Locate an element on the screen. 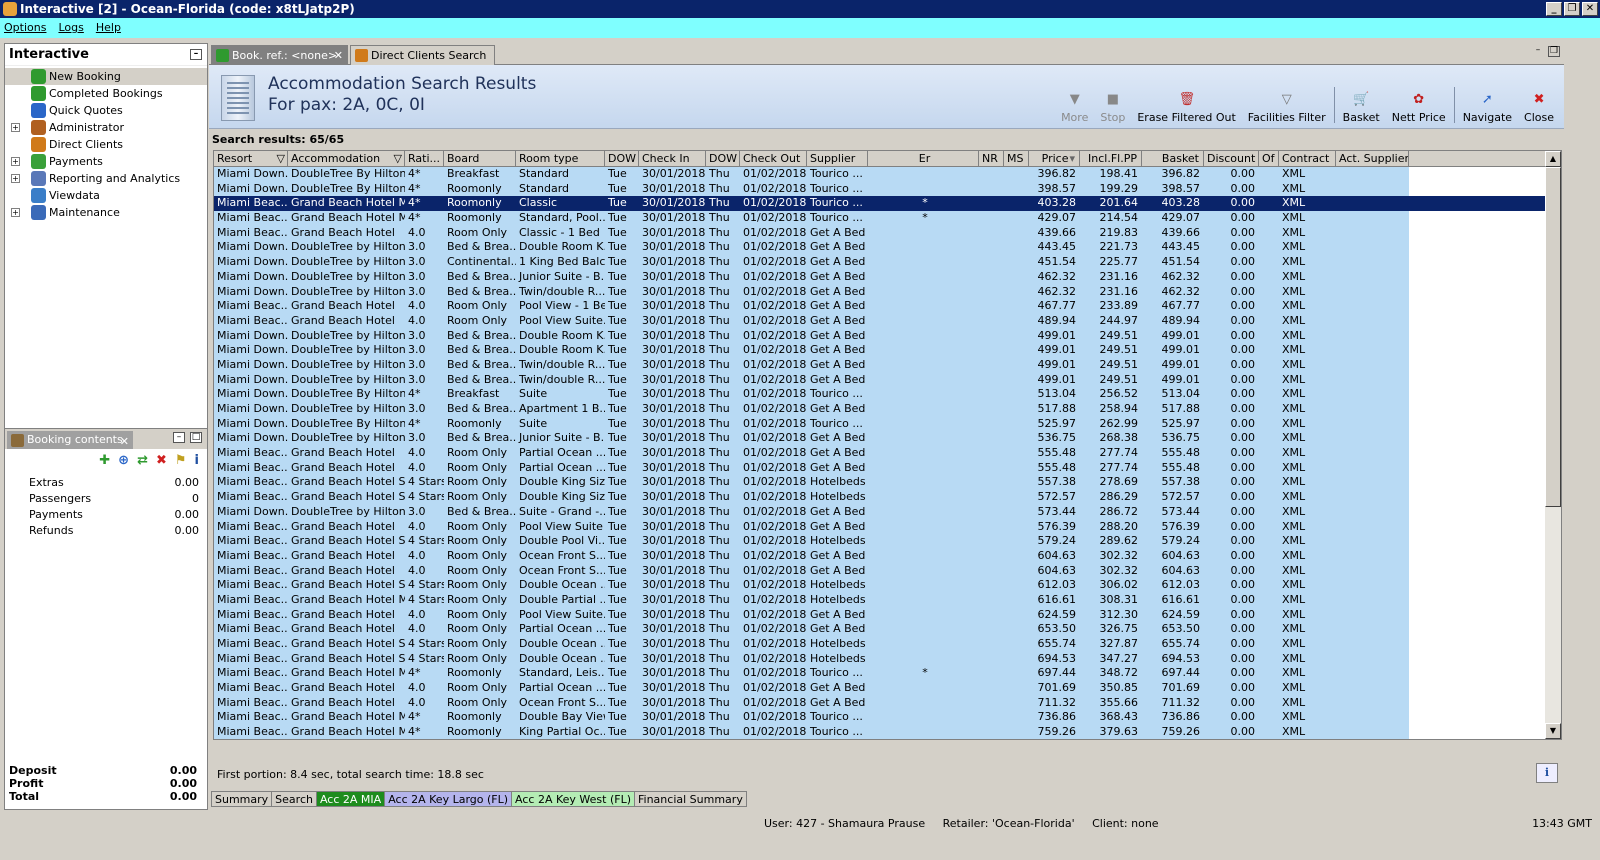  minimize-panel-button: – is located at coordinates (179, 437).